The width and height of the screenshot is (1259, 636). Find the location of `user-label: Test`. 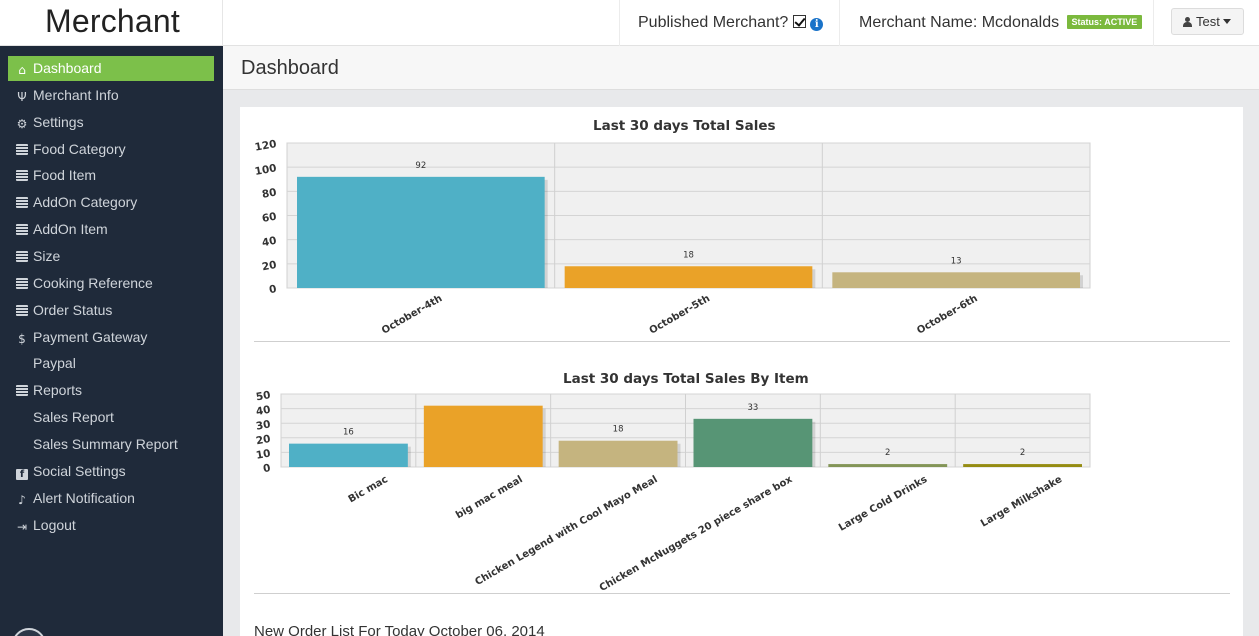

user-label: Test is located at coordinates (1208, 21).